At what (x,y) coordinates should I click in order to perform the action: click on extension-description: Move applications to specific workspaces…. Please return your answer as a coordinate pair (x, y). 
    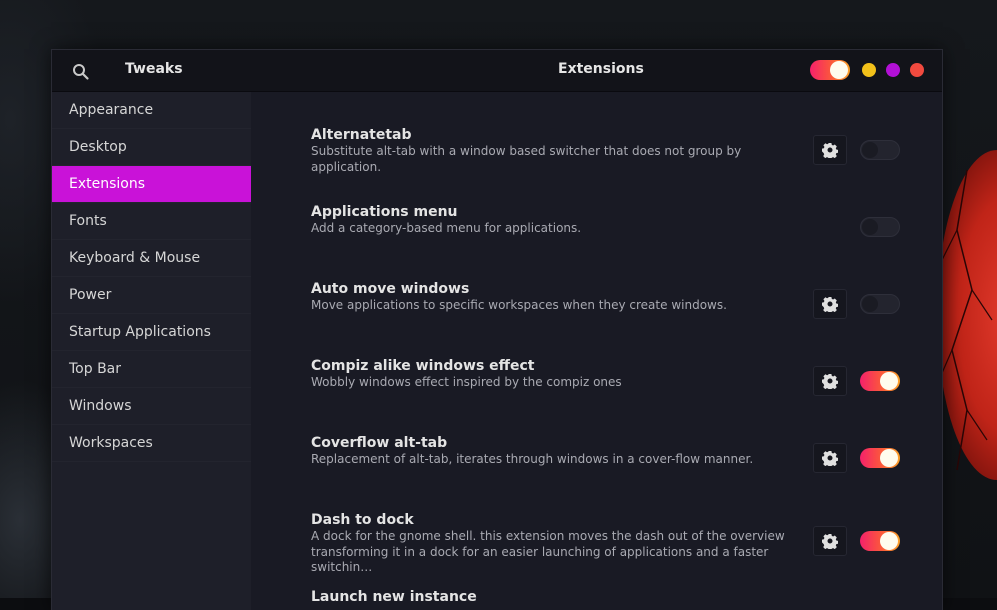
    Looking at the image, I should click on (519, 305).